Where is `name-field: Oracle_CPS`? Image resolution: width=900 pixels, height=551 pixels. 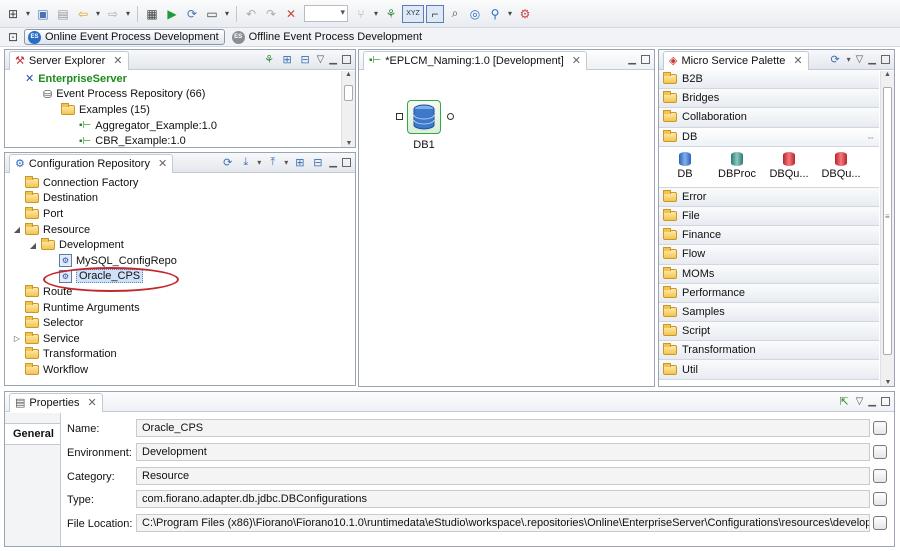
name-field: Oracle_CPS is located at coordinates (503, 428).